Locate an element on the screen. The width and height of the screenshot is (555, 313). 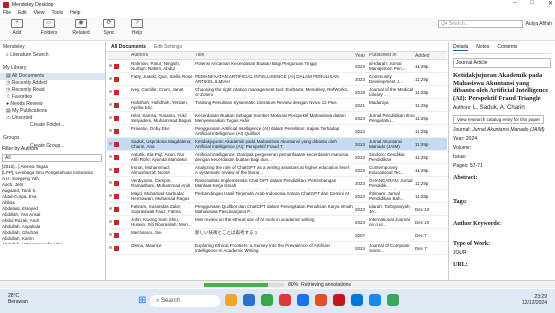
taskbar-search: ⌕ Search is located at coordinates (185, 301).